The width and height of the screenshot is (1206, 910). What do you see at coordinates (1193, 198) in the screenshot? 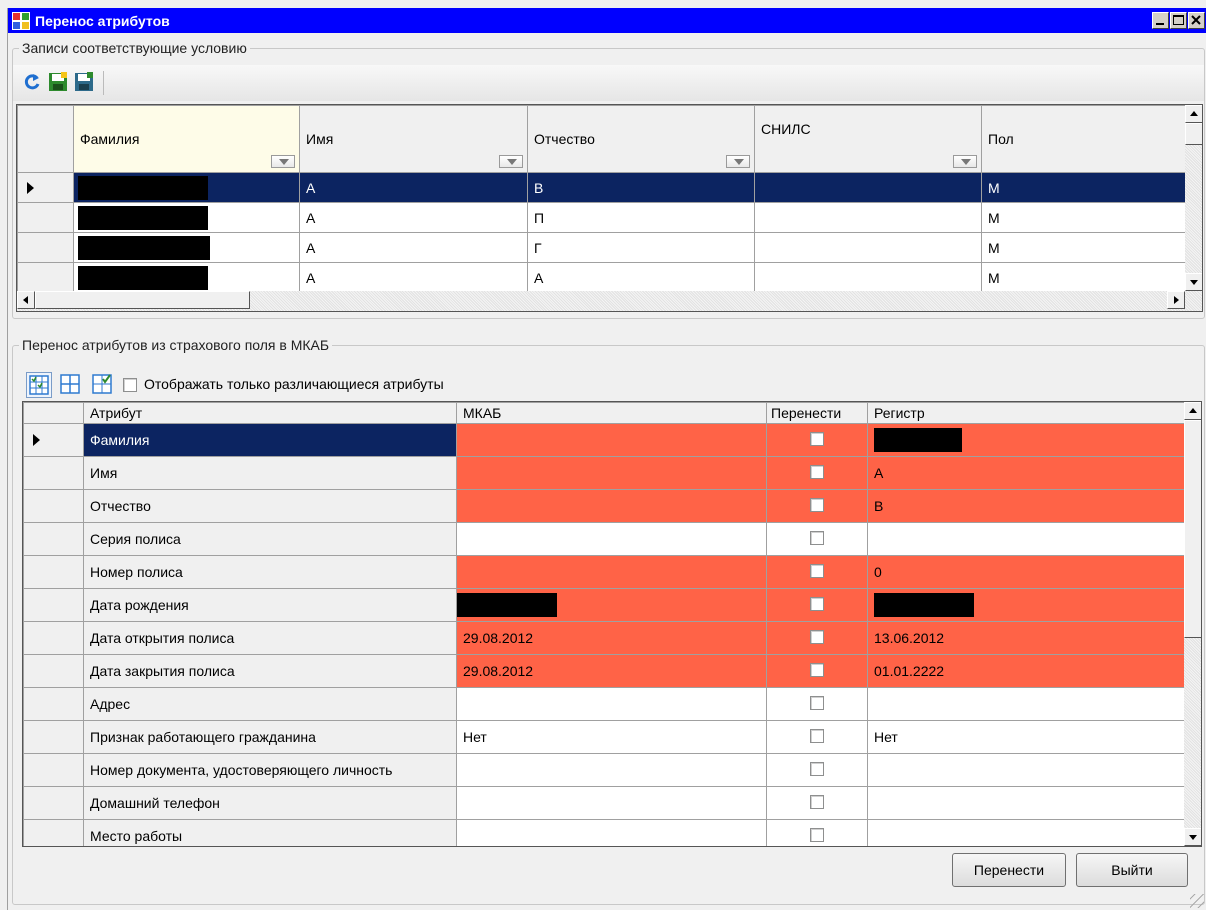
I see `records-vertical-scrollbar` at bounding box center [1193, 198].